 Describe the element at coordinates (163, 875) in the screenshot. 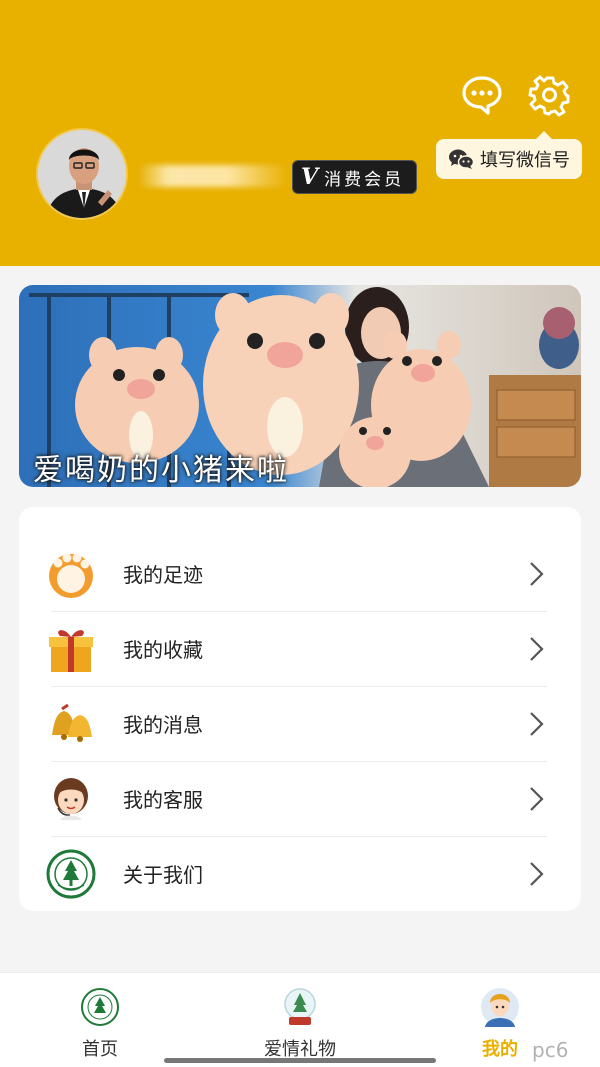

I see `menu-label-about-us: 关于我们` at that location.